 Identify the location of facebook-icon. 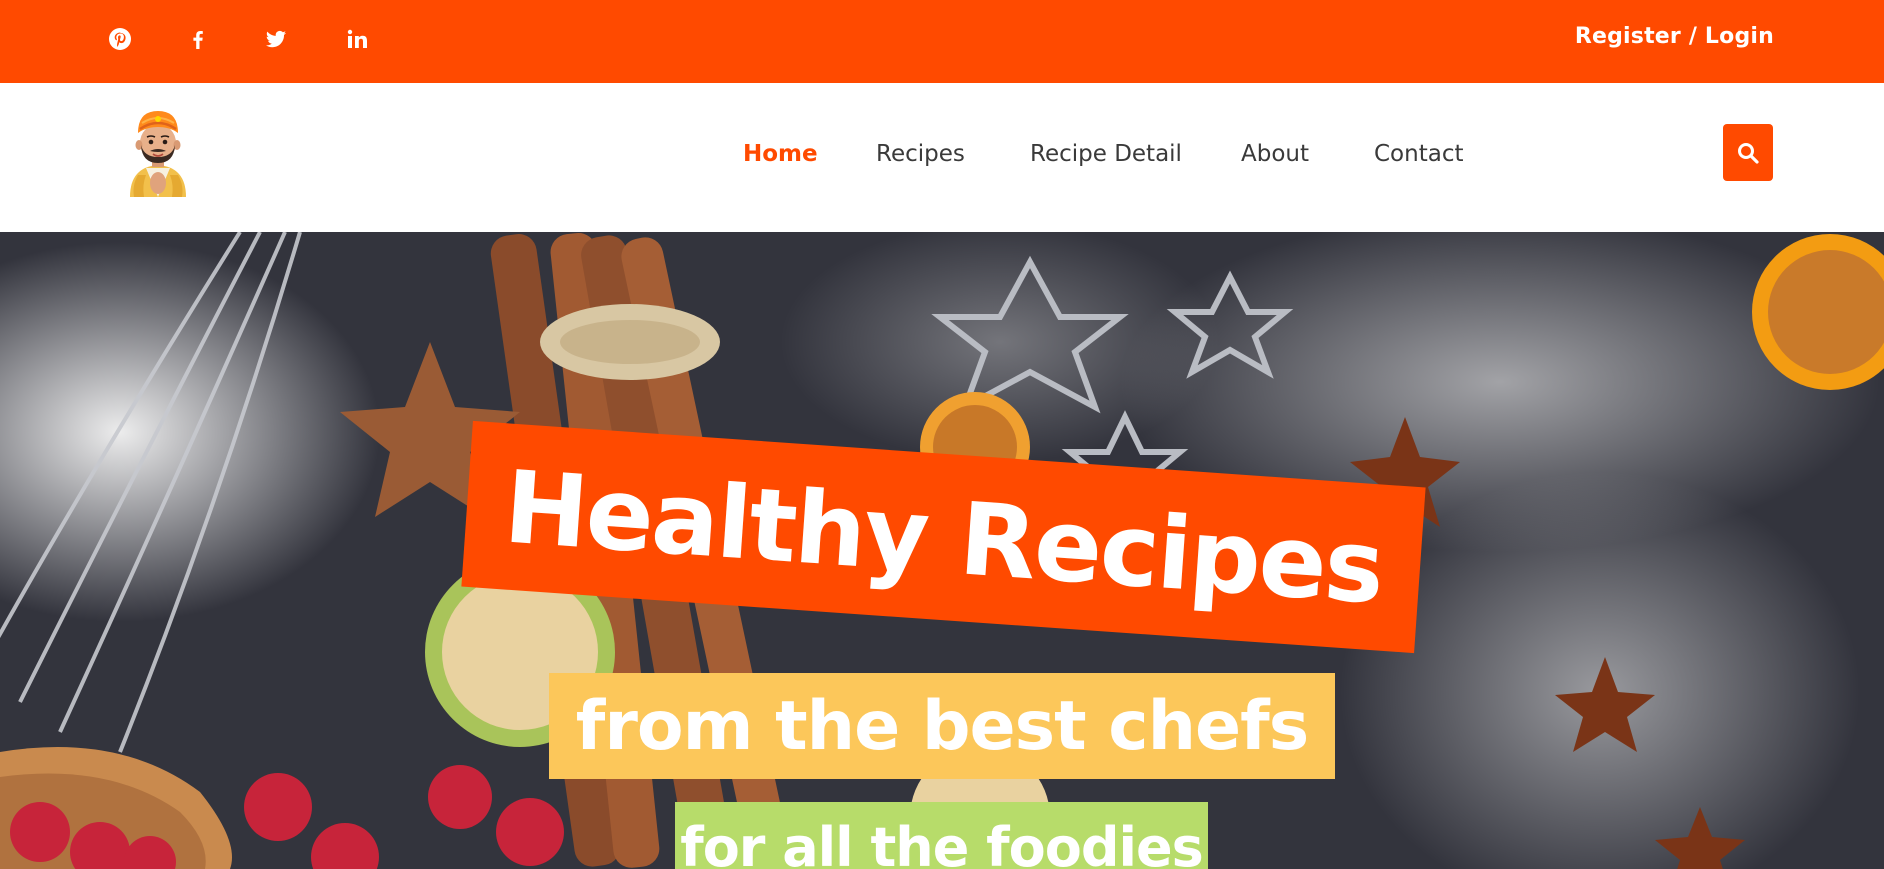
(198, 39).